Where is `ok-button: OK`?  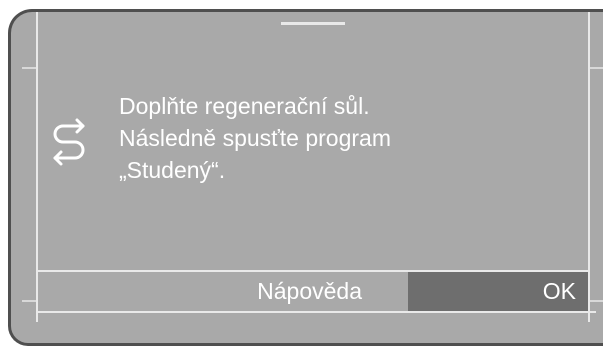 ok-button: OK is located at coordinates (498, 291).